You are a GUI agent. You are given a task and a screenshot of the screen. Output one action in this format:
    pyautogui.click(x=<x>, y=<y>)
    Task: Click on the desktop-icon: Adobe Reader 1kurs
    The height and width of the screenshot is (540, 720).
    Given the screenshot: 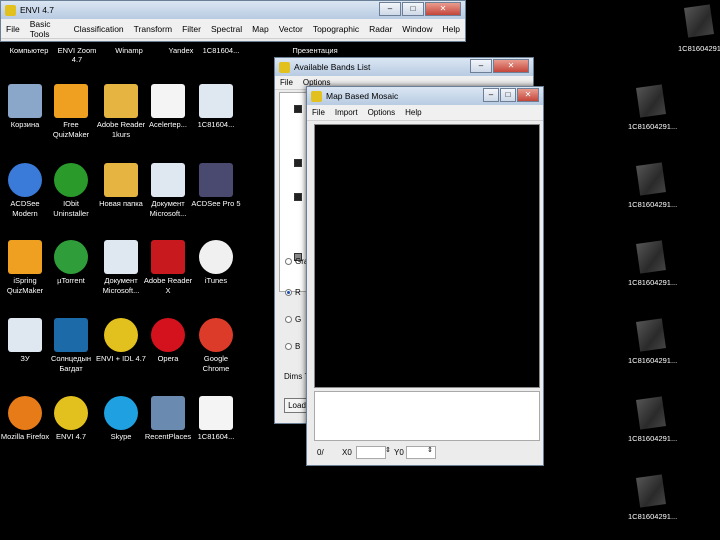 What is the action you would take?
    pyautogui.click(x=121, y=112)
    